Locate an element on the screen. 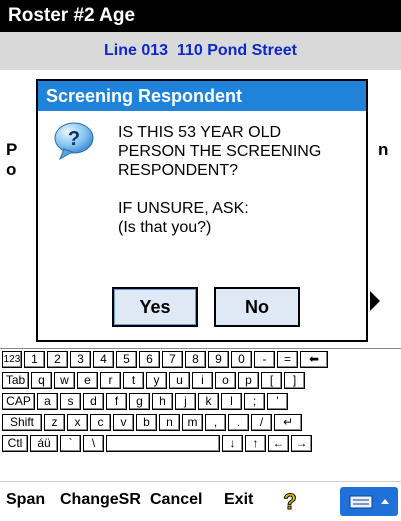 Image resolution: width=401 pixels, height=521 pixels. key-z: z is located at coordinates (54, 422).